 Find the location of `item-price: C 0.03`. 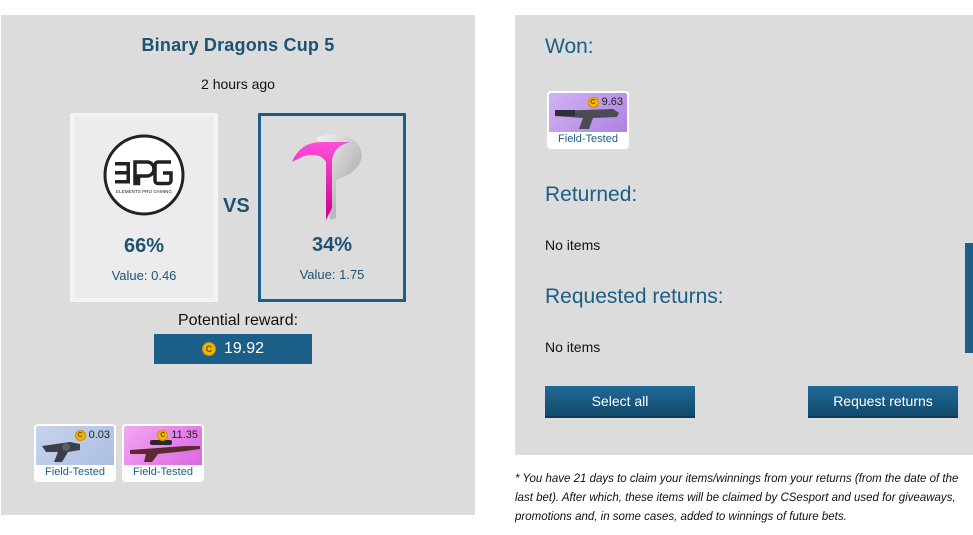

item-price: C 0.03 is located at coordinates (92, 435).